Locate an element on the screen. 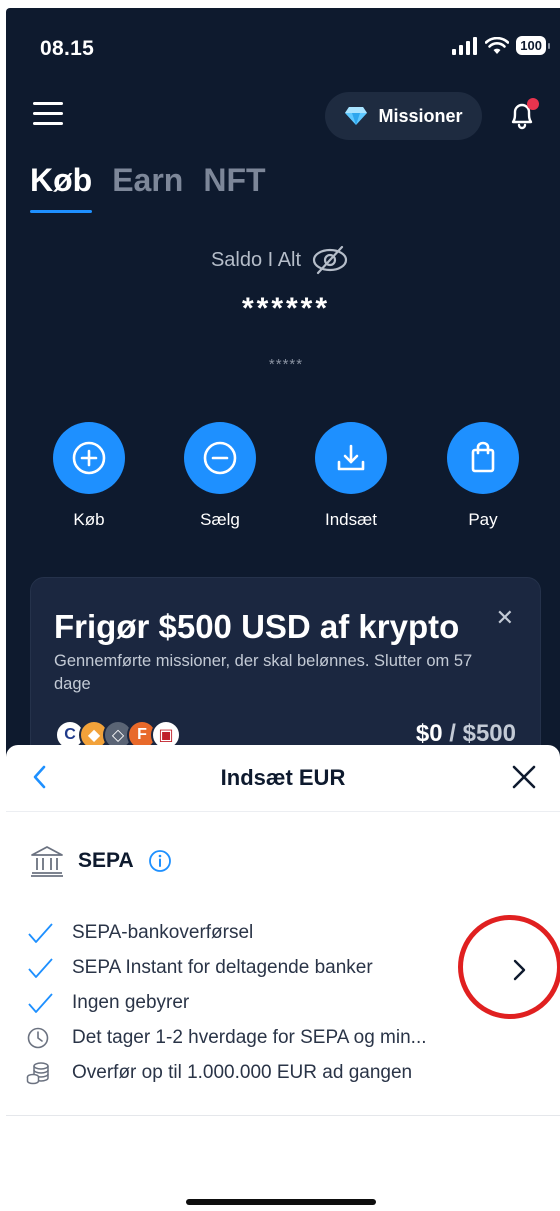 The image size is (560, 1211). info-icon is located at coordinates (160, 861).